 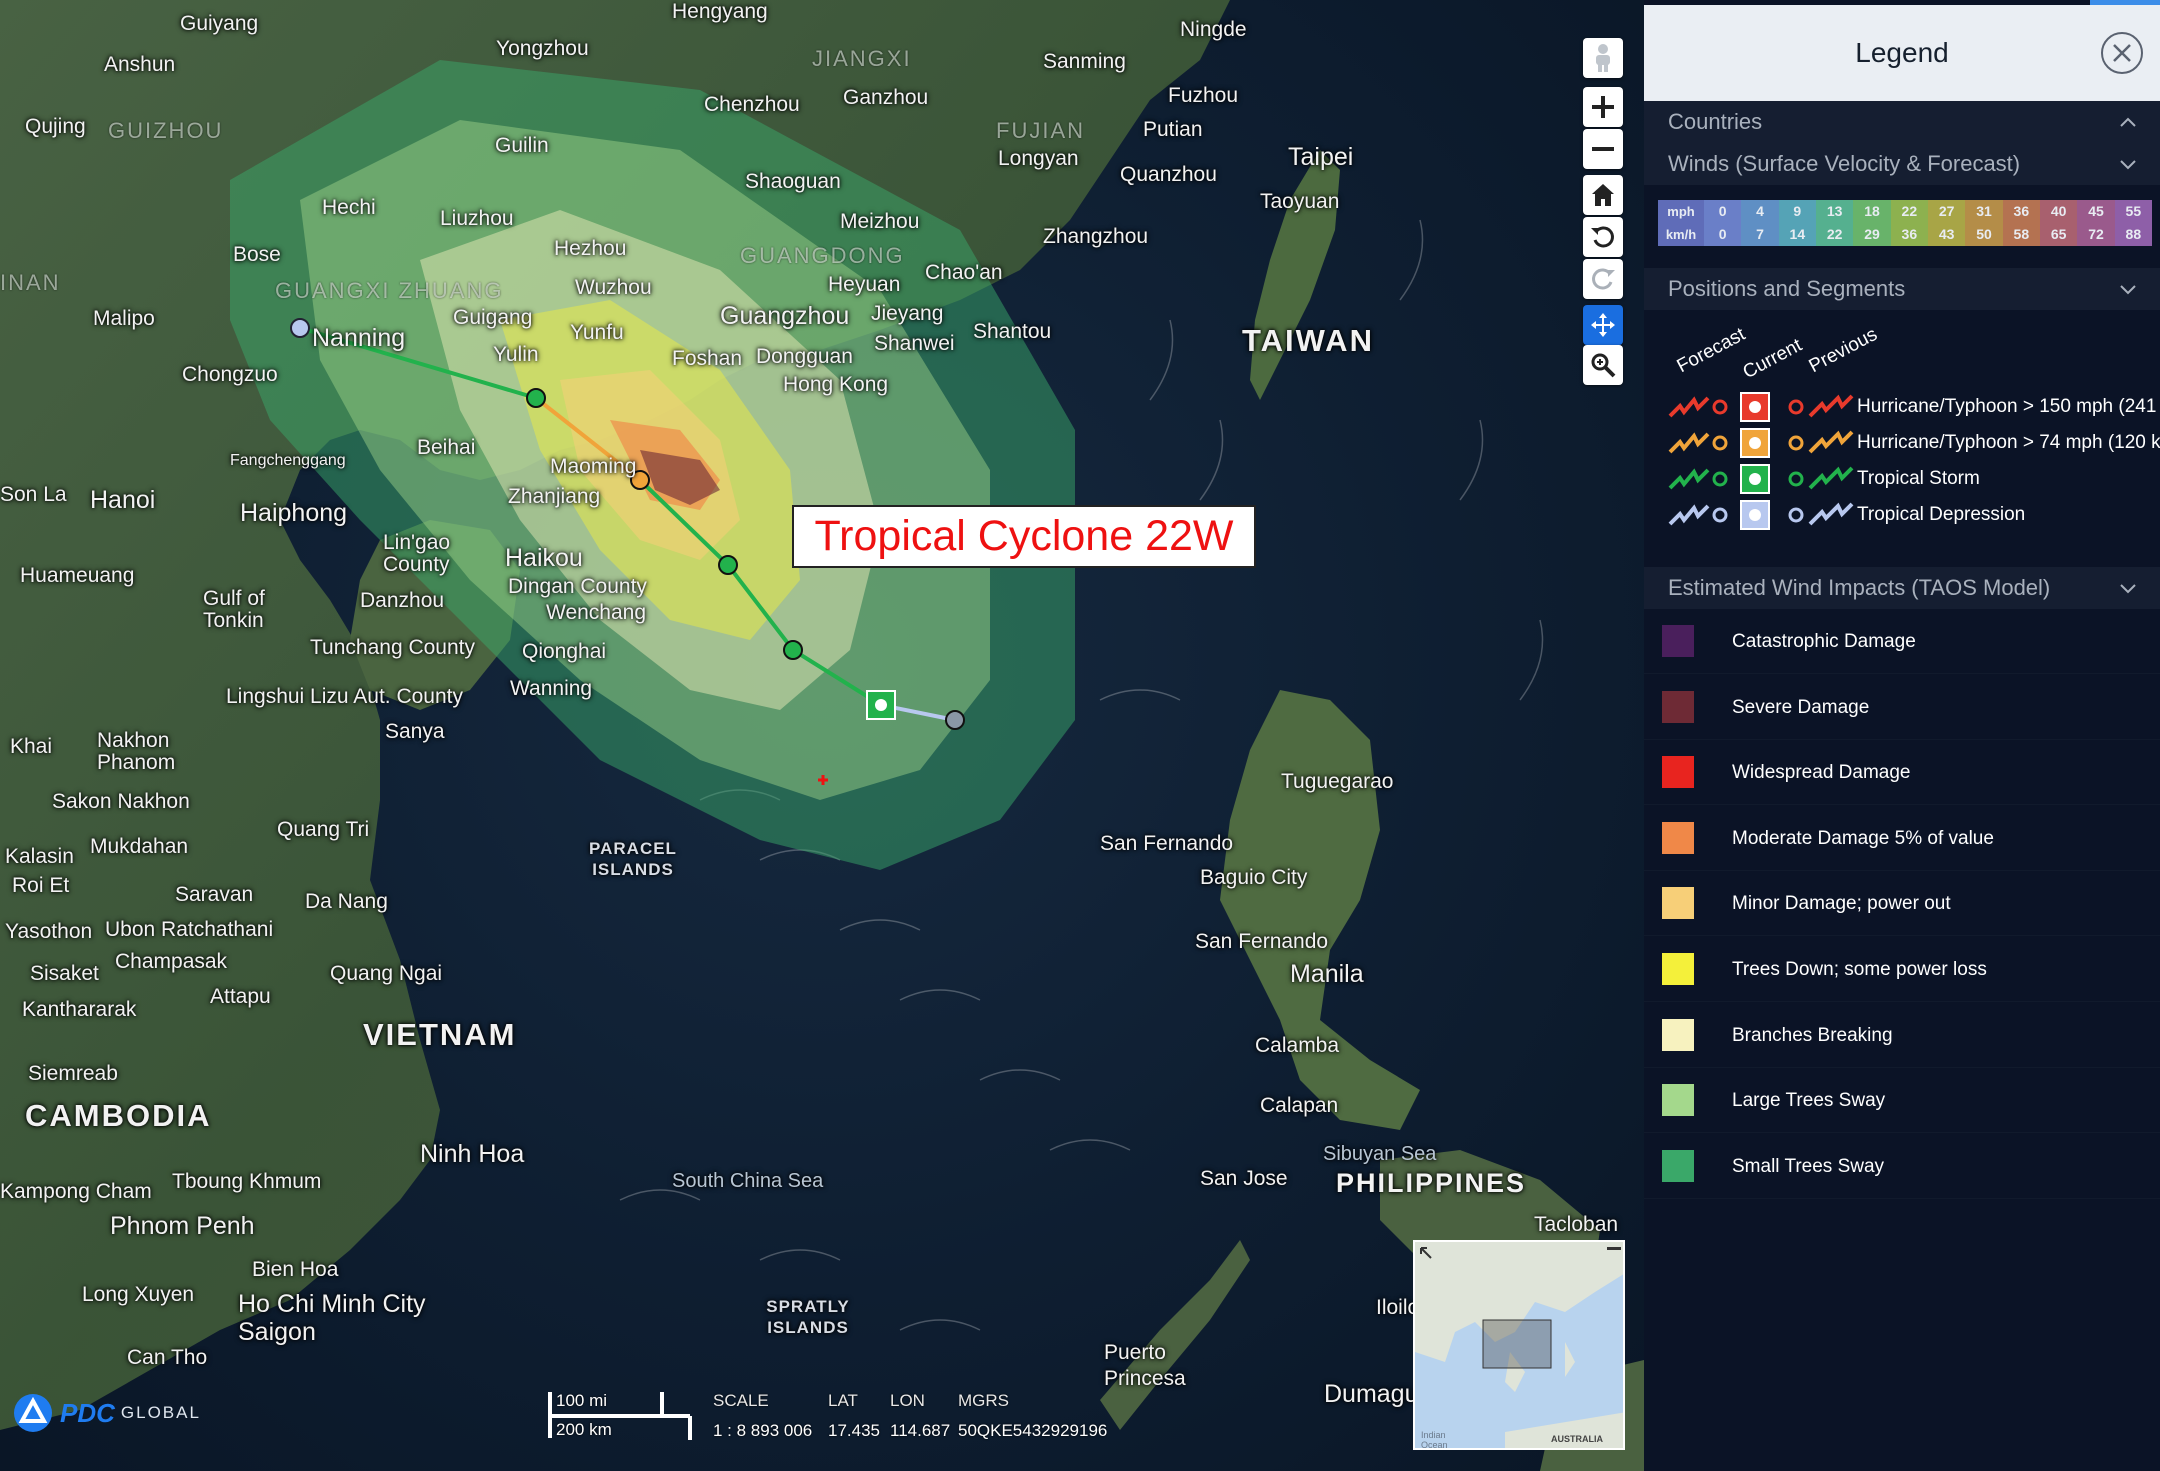 I want to click on city-label: Guiyang, so click(x=219, y=23).